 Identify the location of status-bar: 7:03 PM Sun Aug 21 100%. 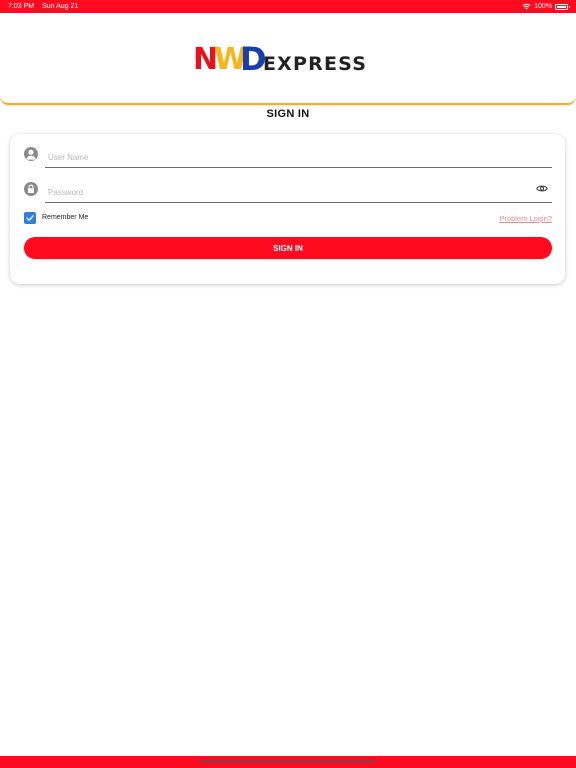
(288, 6).